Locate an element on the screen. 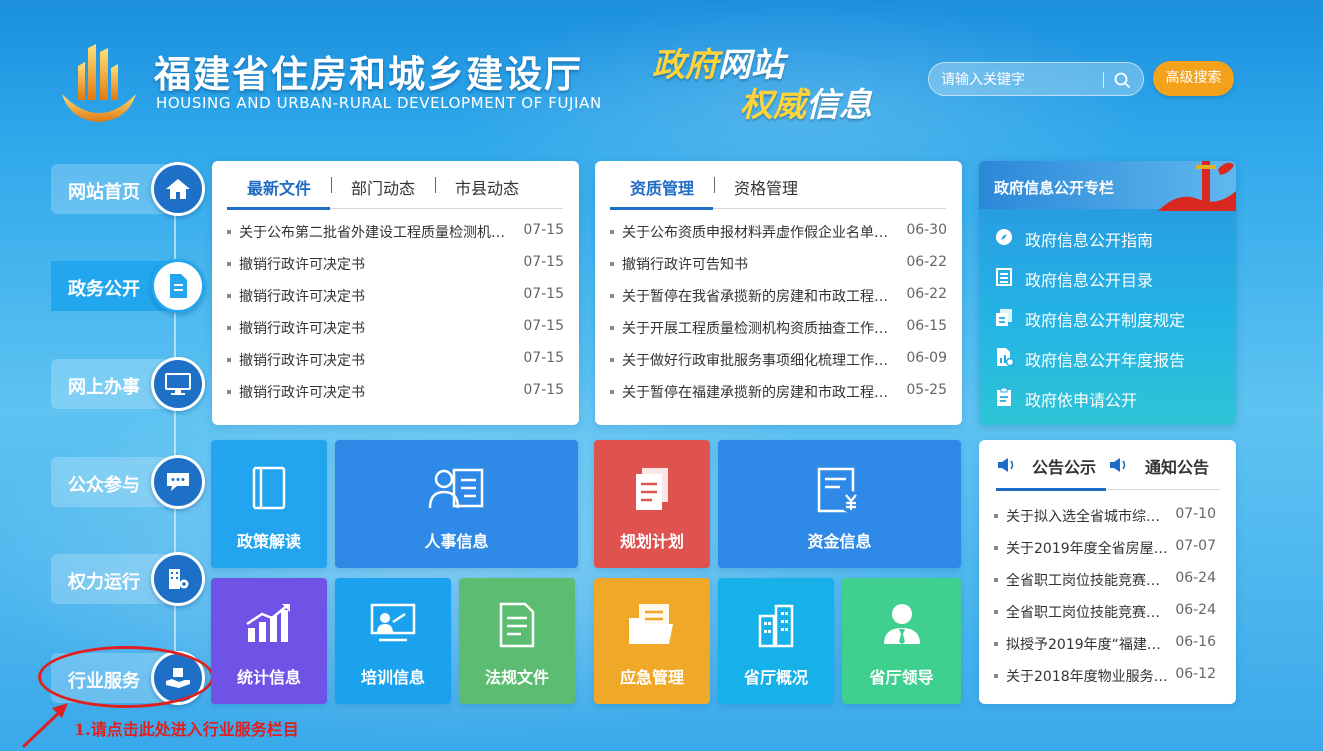  list-item: 全省职工岗位技能竞赛获奖名单公示06-24 is located at coordinates (1106, 581).